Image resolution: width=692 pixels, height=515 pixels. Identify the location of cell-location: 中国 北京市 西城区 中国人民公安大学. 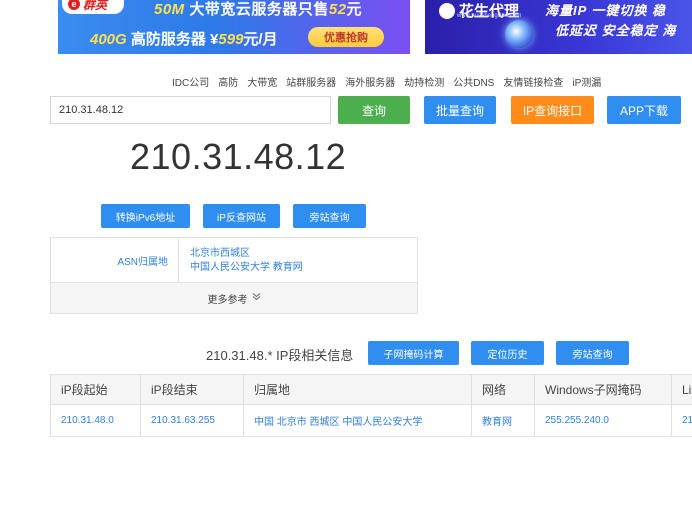
(357, 420).